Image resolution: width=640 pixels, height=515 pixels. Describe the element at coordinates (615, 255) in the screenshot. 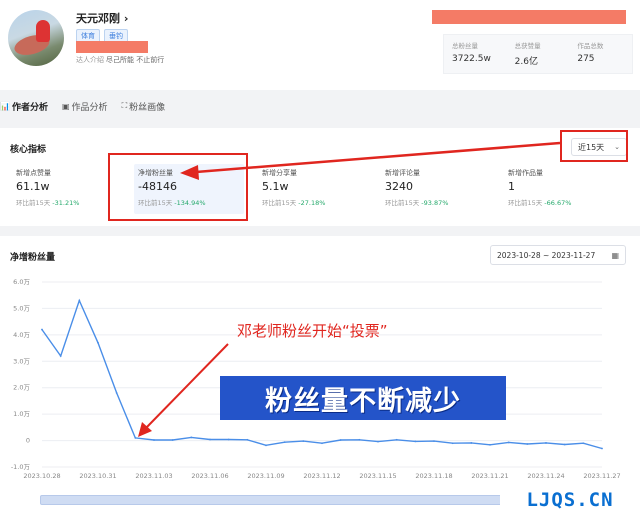

I see `calendar-icon: ▦` at that location.